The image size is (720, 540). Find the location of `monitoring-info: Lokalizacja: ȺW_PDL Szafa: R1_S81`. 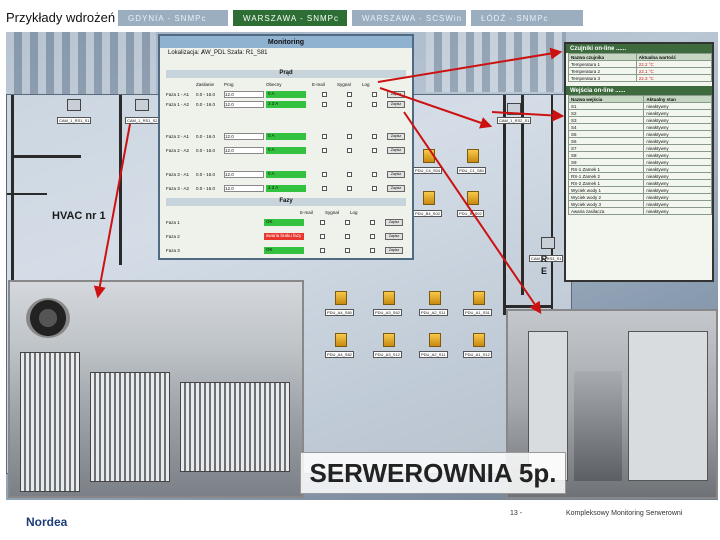

monitoring-info: Lokalizacja: ȺW_PDL Szafa: R1_S81 is located at coordinates (218, 53).